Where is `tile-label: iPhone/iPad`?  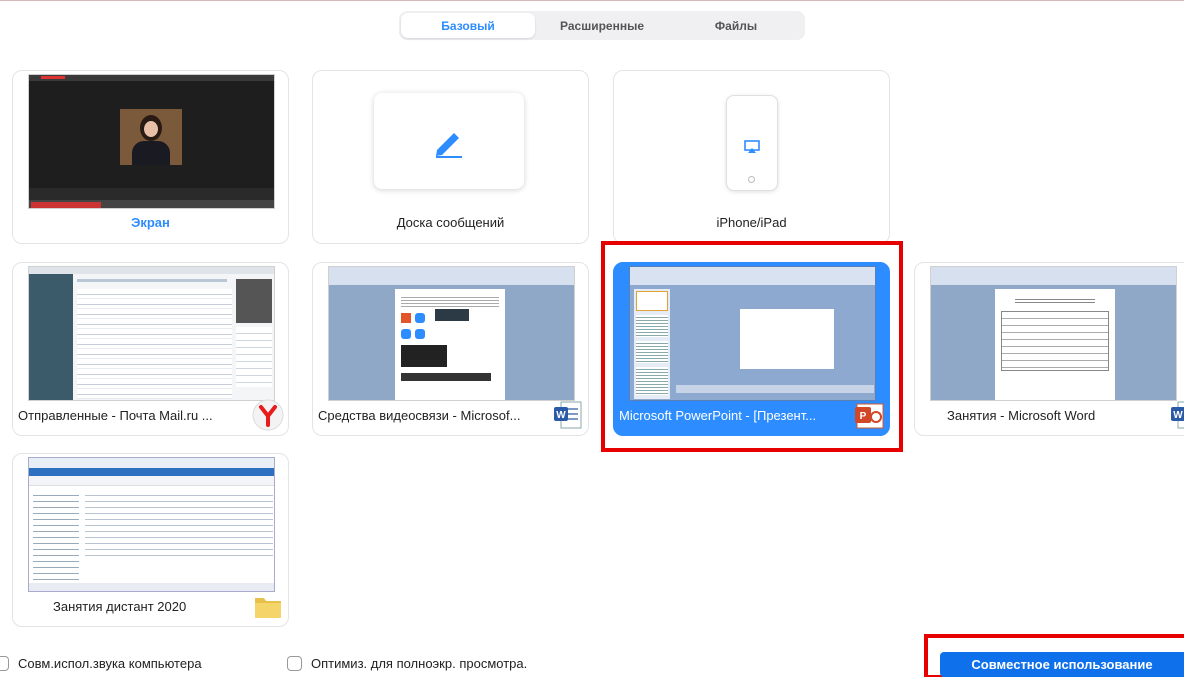
tile-label: iPhone/iPad is located at coordinates (751, 222).